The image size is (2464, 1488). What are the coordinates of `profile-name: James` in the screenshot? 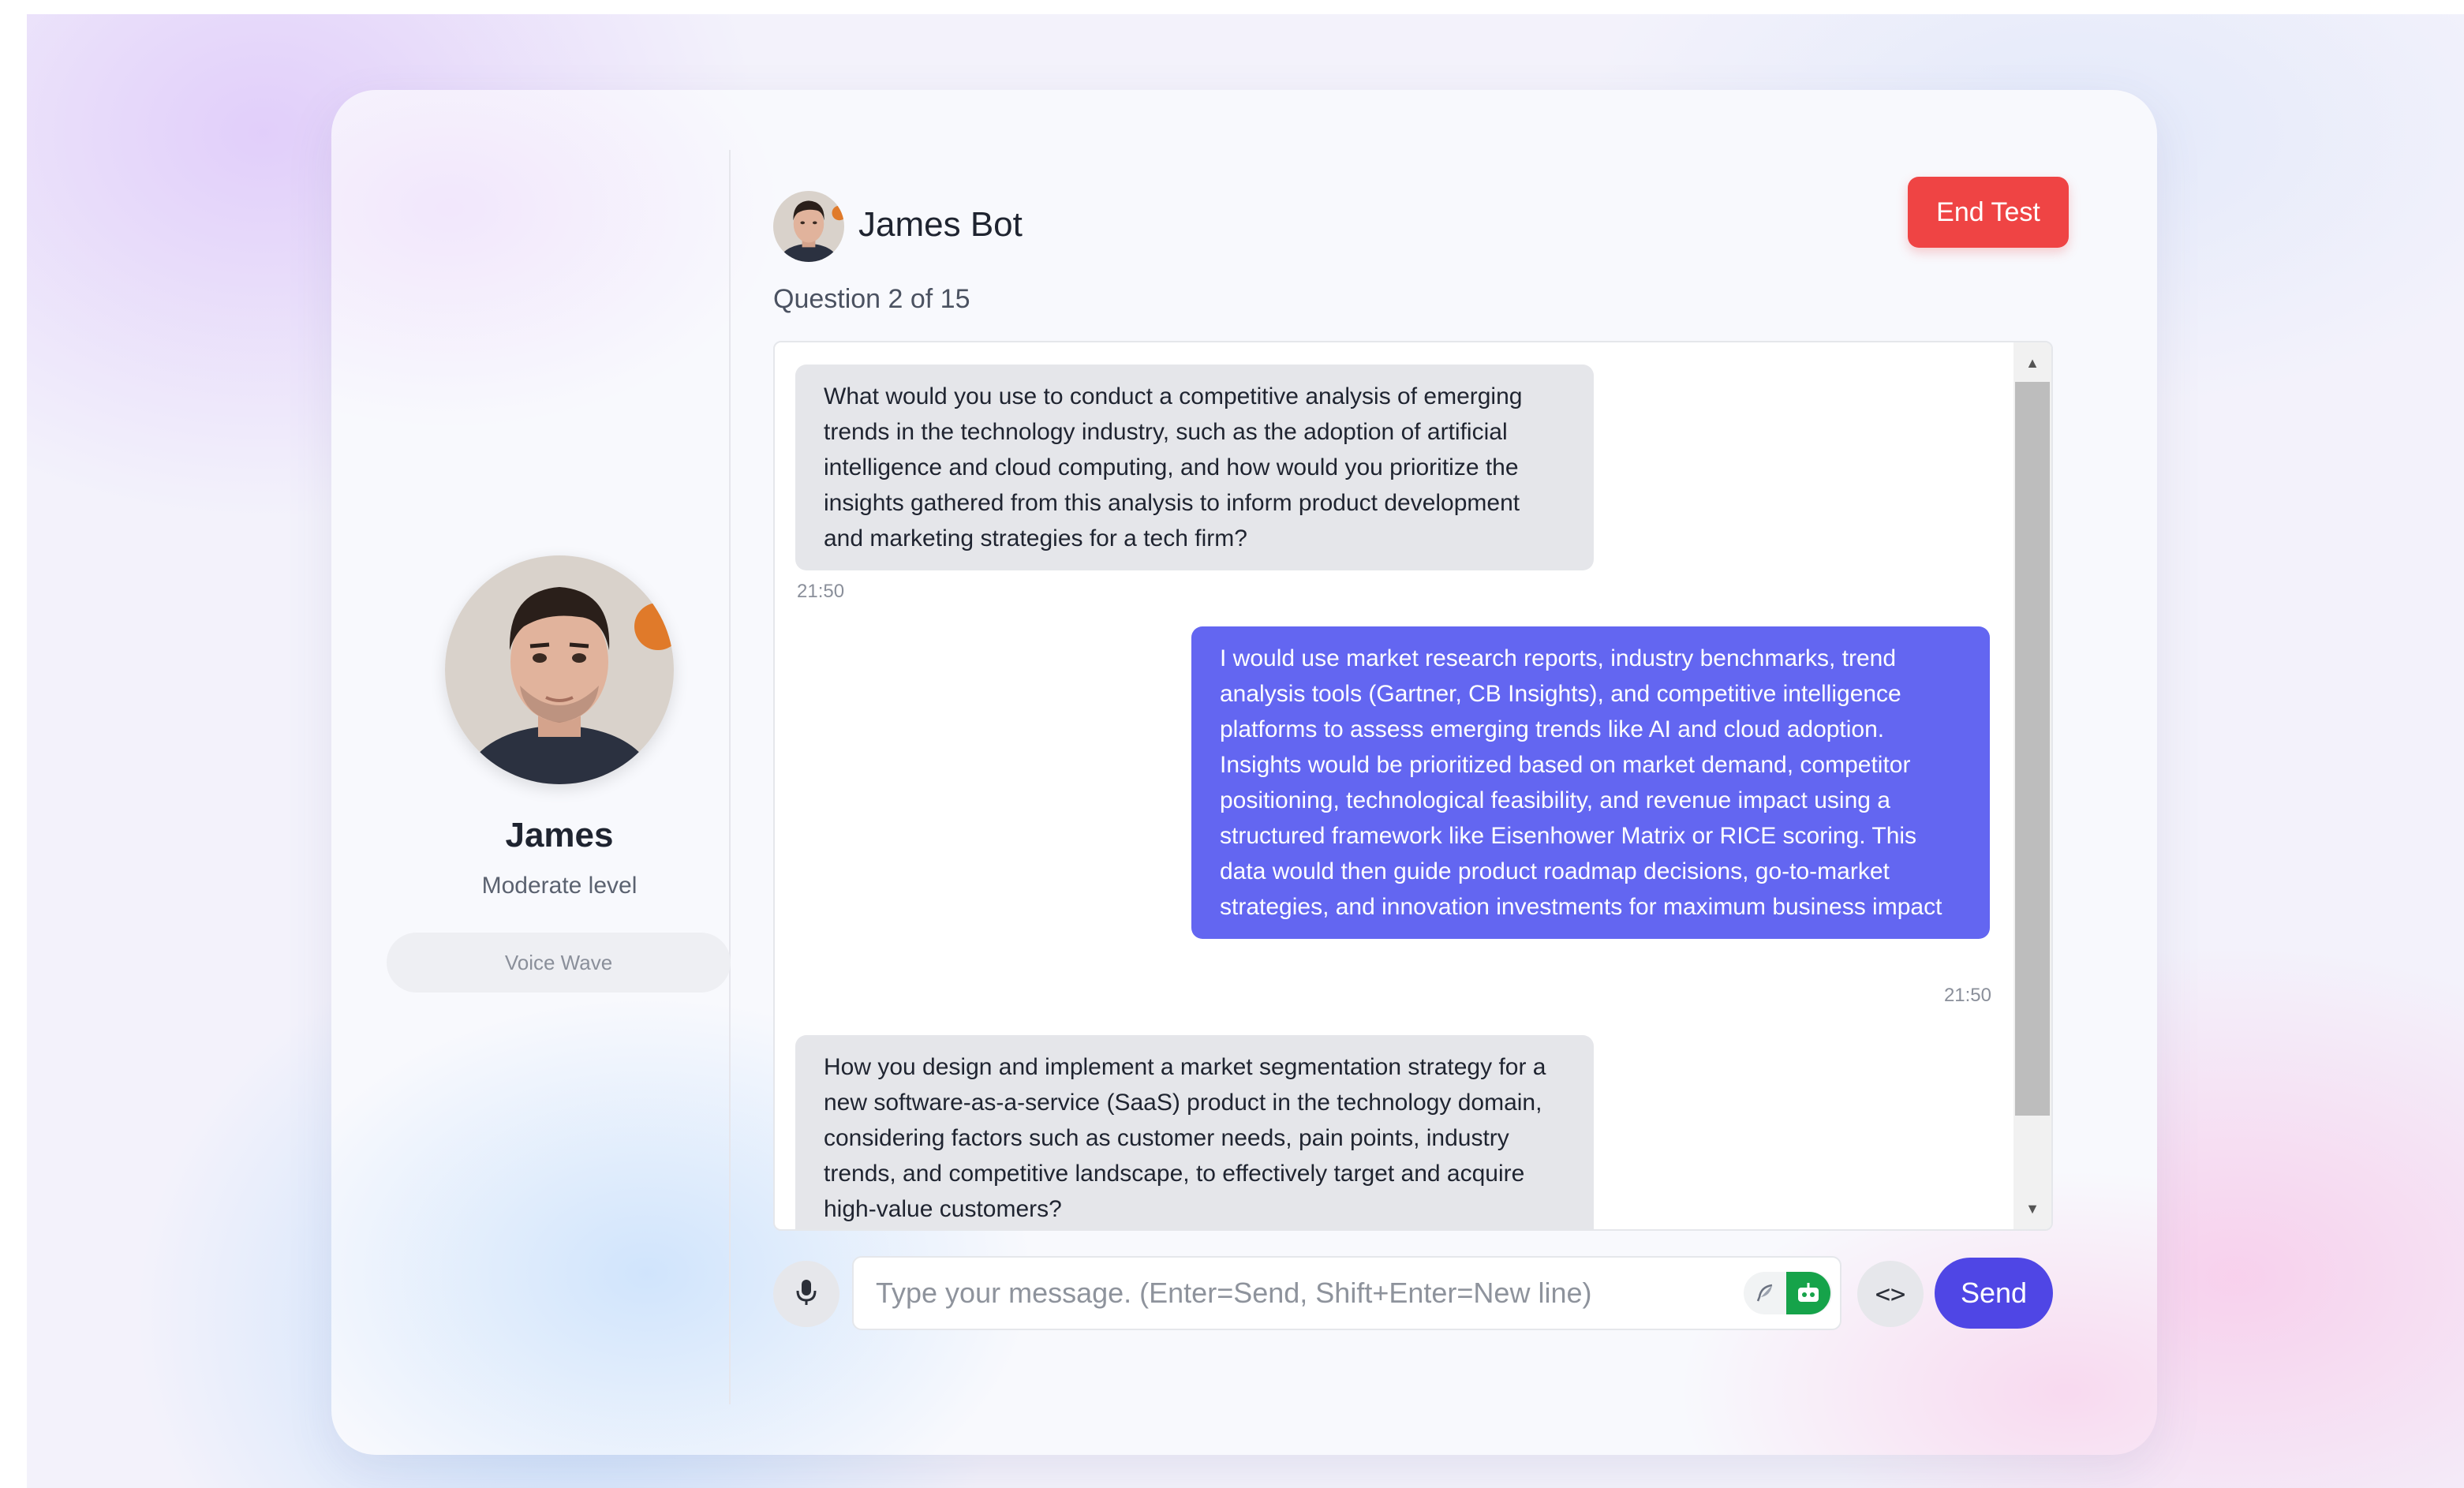 It's located at (559, 835).